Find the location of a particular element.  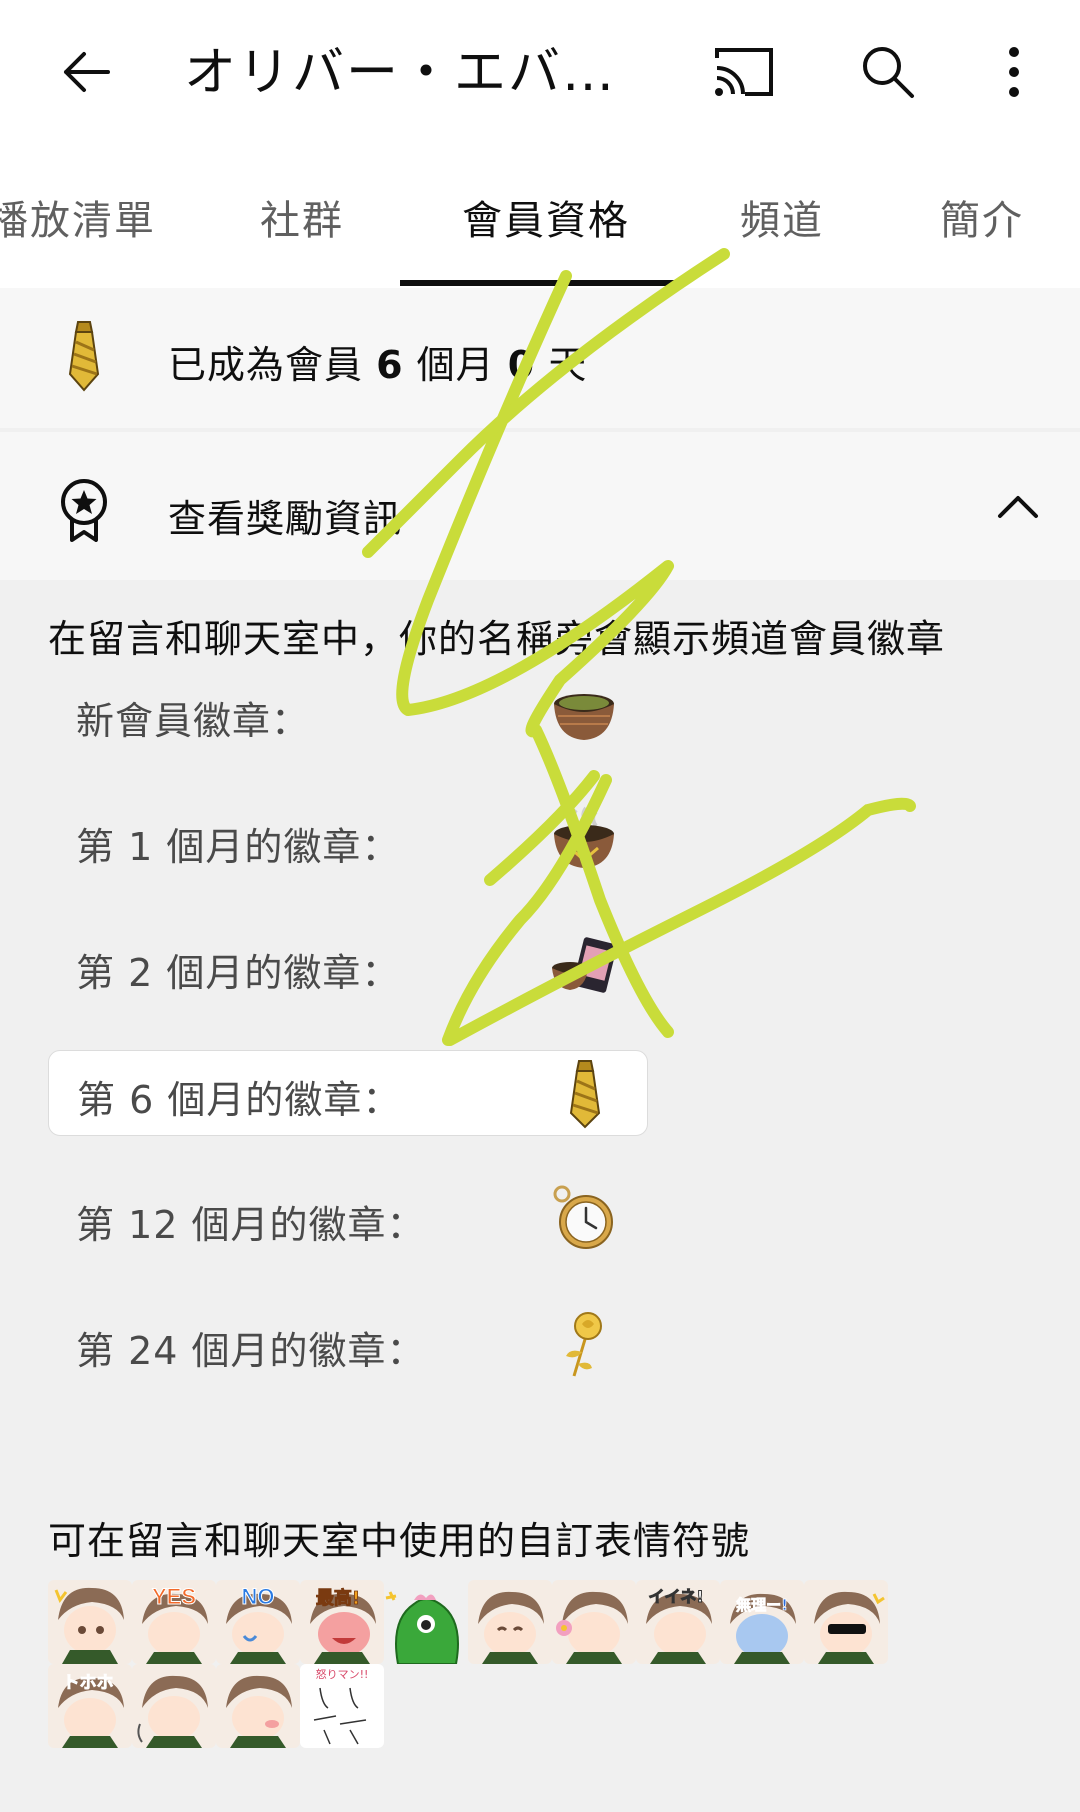

more-vertical-icon is located at coordinates (1014, 72).